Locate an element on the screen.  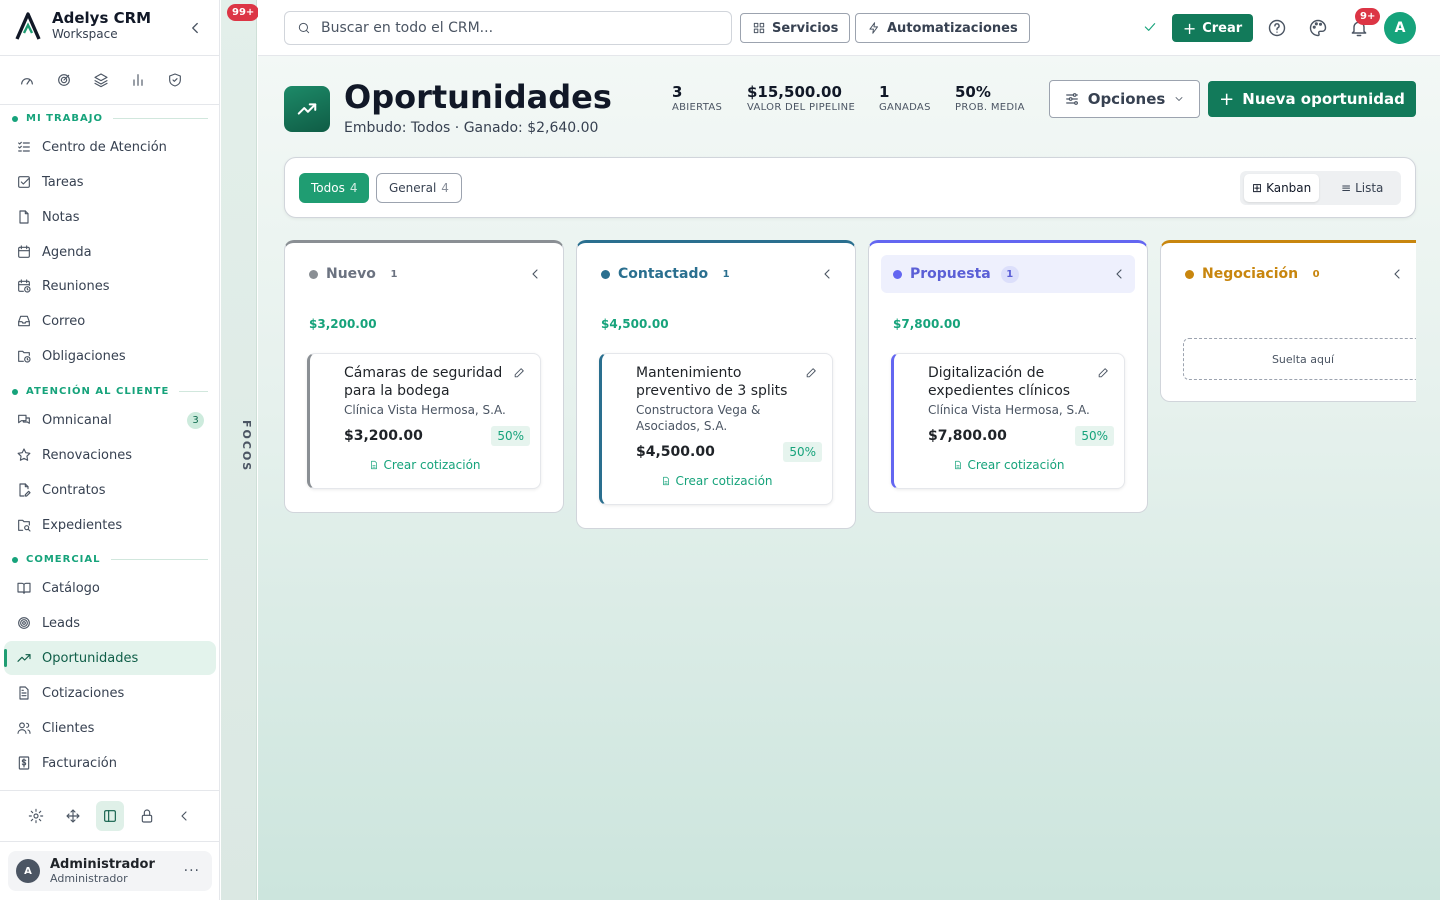
more-options-icon: ··· is located at coordinates (192, 871).